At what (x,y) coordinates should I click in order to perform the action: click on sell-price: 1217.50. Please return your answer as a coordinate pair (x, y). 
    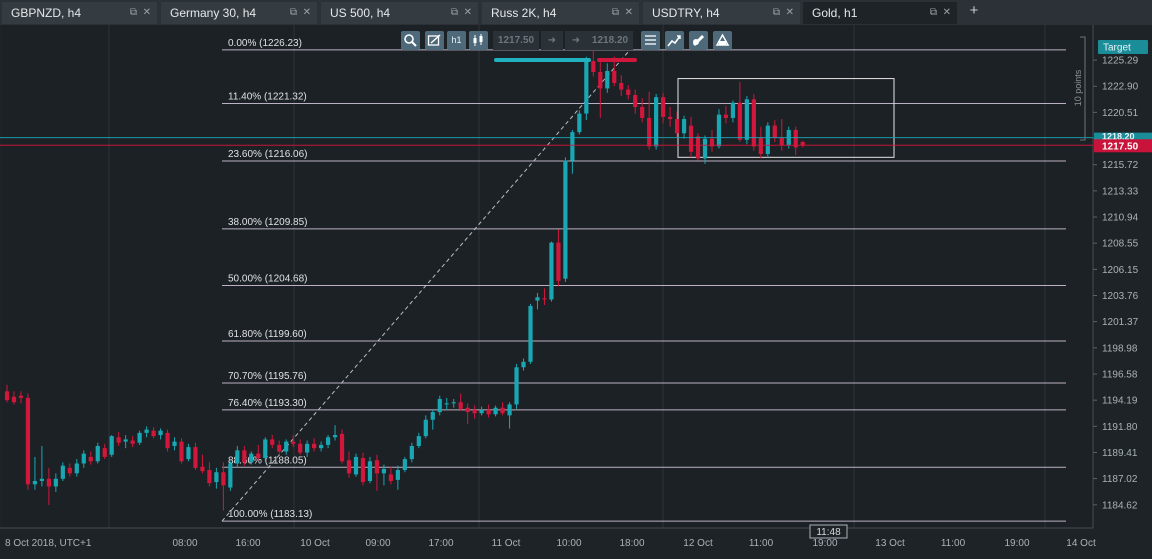
    Looking at the image, I should click on (516, 40).